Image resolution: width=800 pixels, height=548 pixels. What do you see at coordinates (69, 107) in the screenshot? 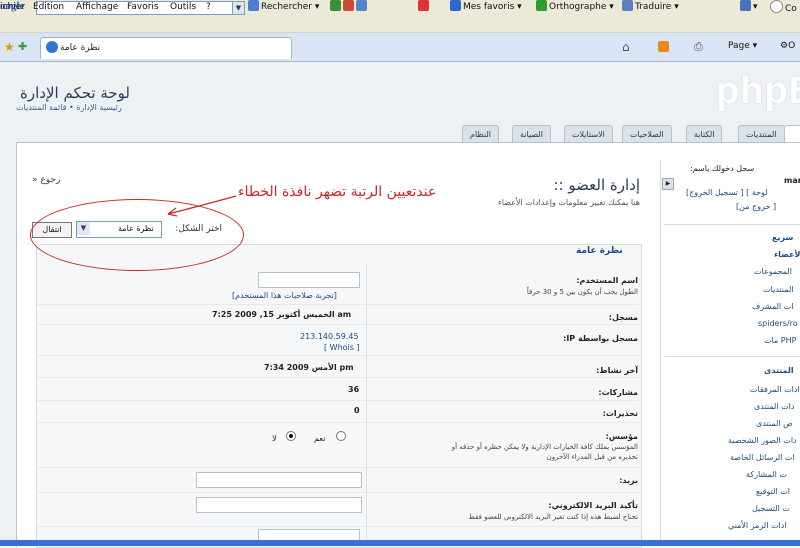
I see `breadcrumb: رئيسية الإدارة • قائمة المنتديات` at bounding box center [69, 107].